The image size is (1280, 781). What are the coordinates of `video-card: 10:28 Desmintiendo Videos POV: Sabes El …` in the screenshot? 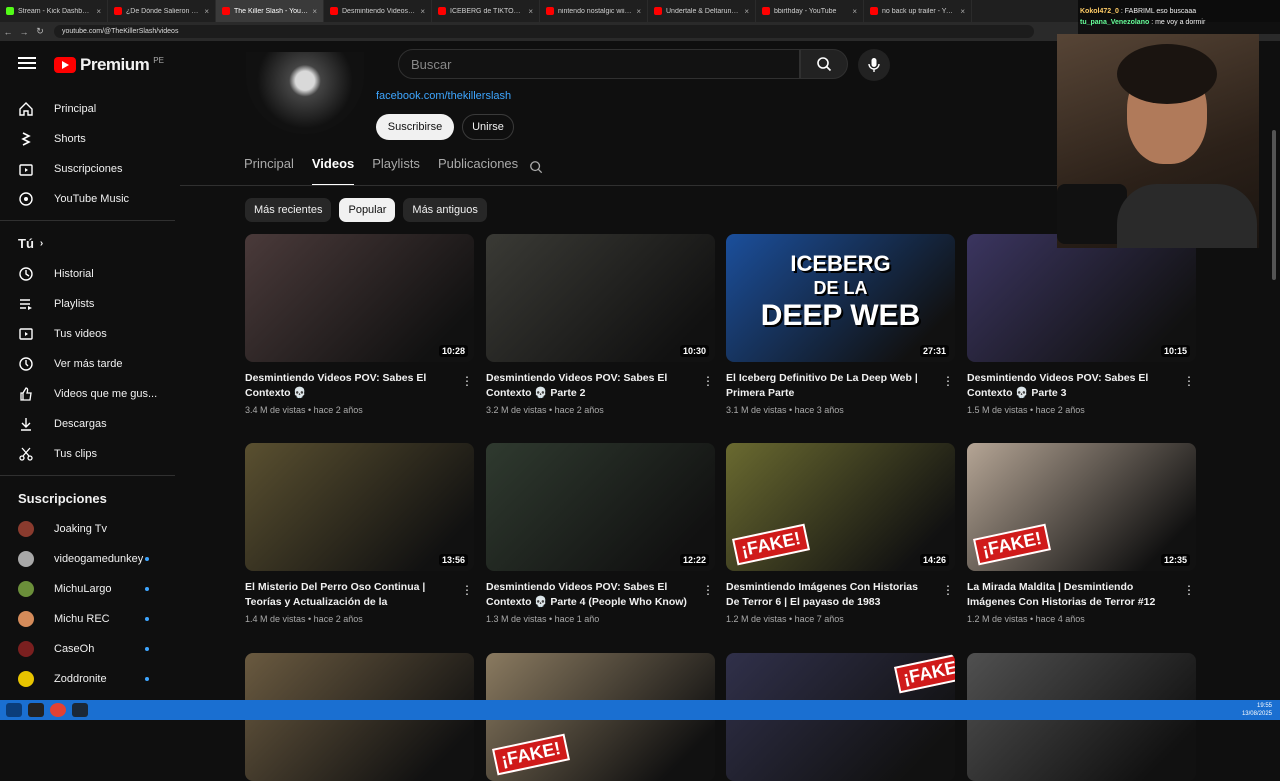 It's located at (360, 324).